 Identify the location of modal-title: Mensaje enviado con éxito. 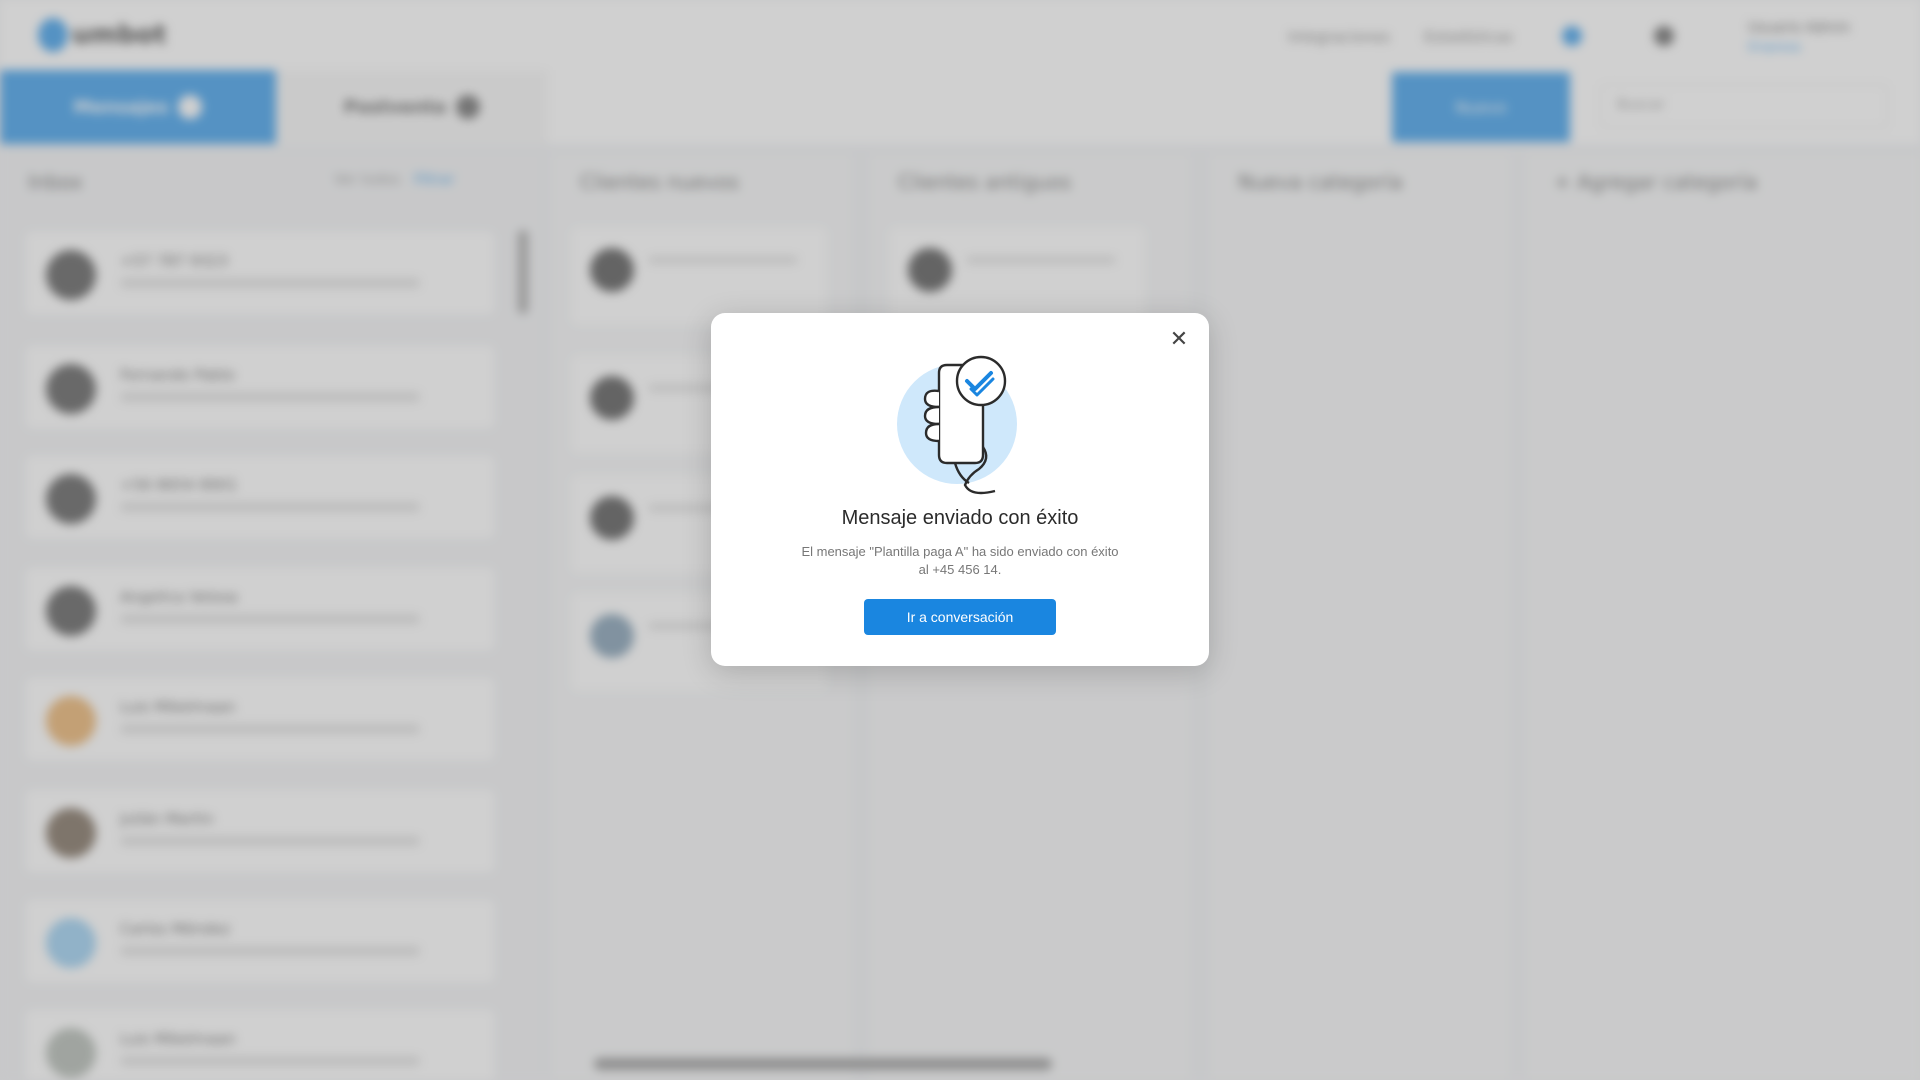
(960, 518).